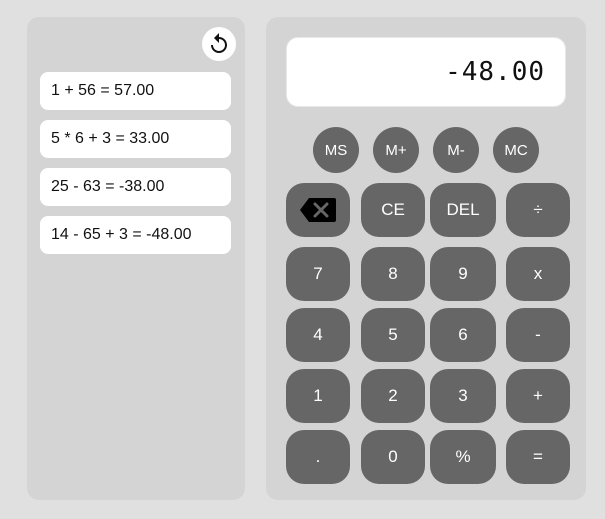  Describe the element at coordinates (135, 187) in the screenshot. I see `history-item: 25 - 63 = -38.00` at that location.